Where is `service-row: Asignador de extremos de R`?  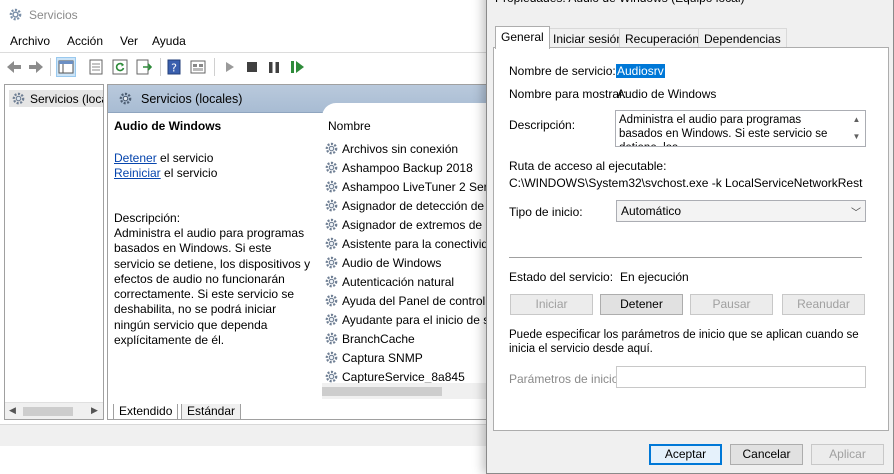 service-row: Asignador de extremos de R is located at coordinates (411, 224).